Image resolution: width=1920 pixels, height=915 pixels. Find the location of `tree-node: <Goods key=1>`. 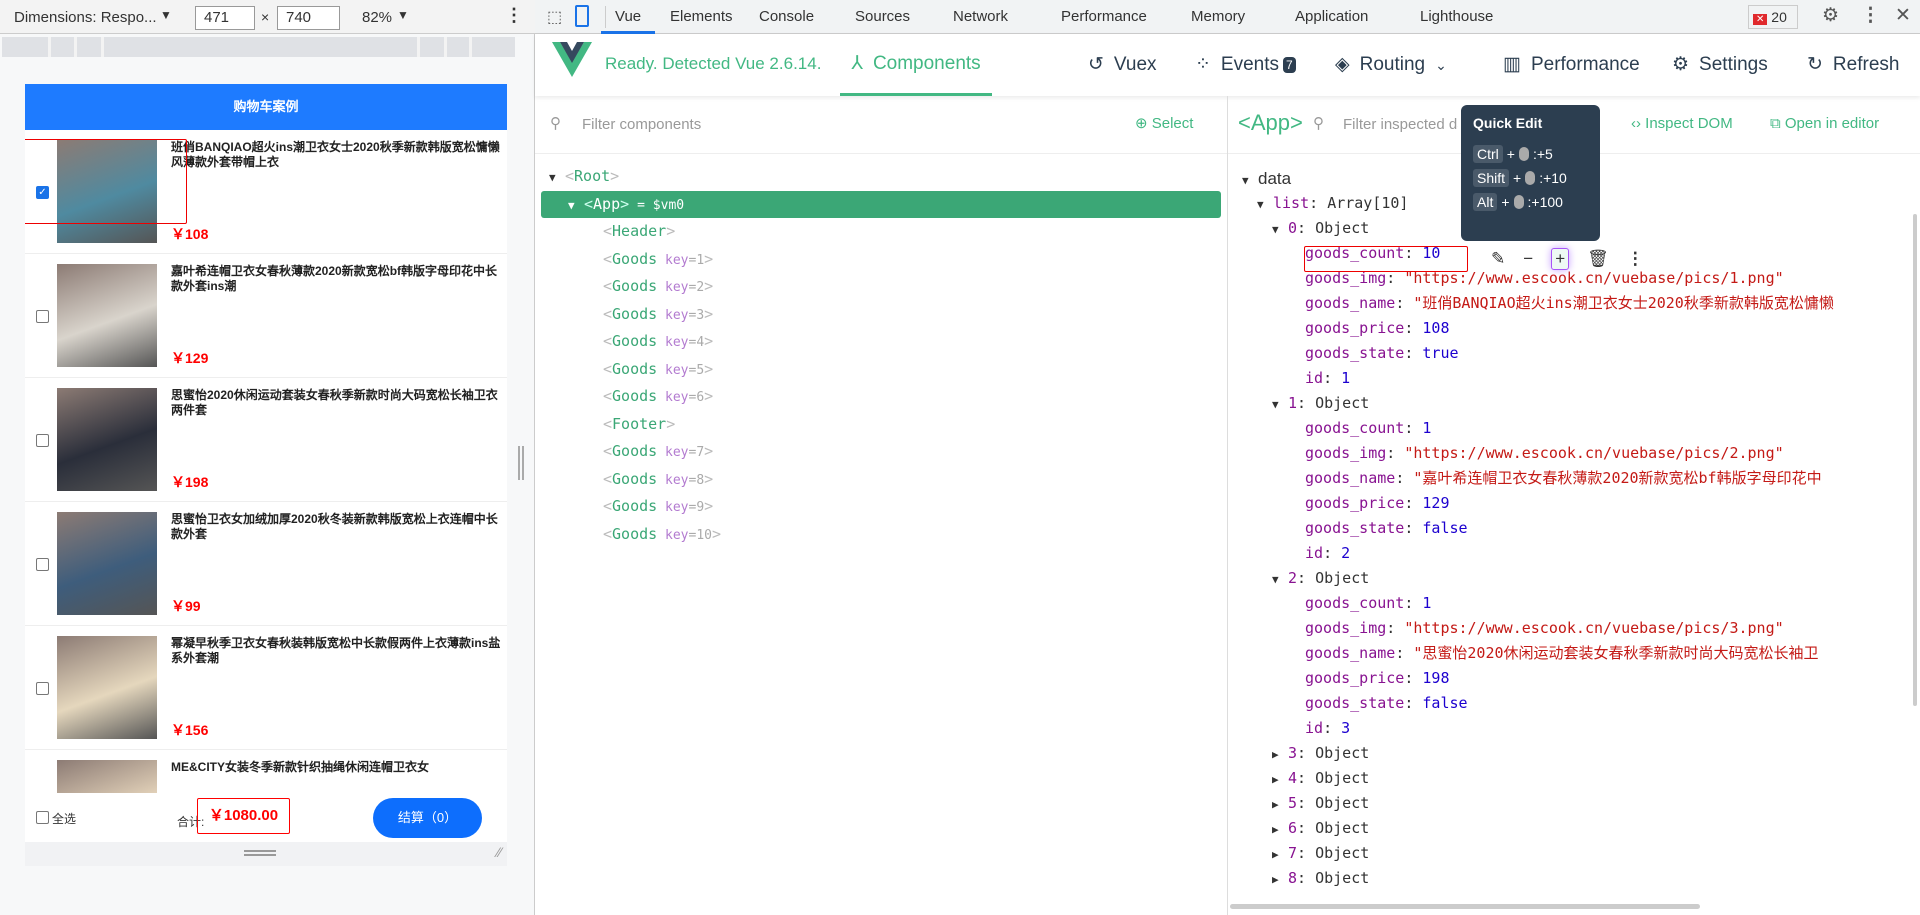

tree-node: <Goods key=1> is located at coordinates (881, 259).